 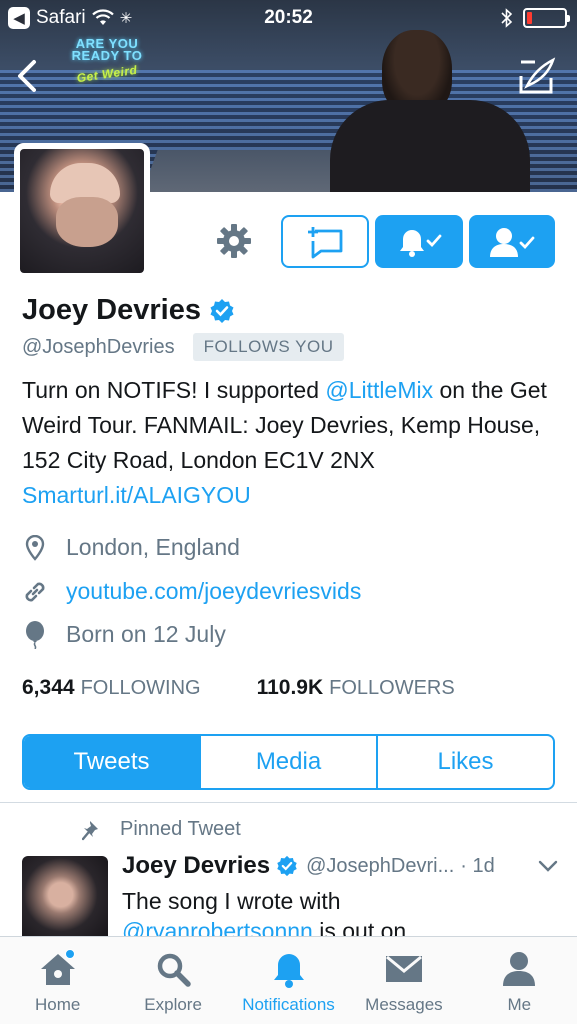 What do you see at coordinates (58, 1004) in the screenshot?
I see `tab-home-label: Home` at bounding box center [58, 1004].